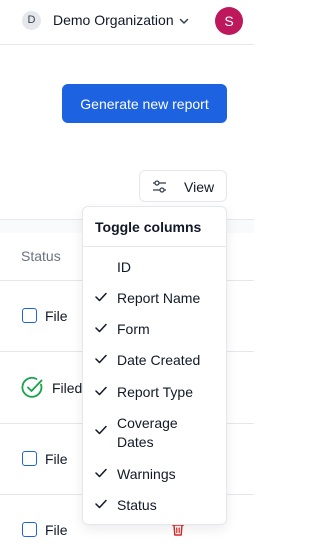 This screenshot has width=320, height=548. I want to click on column-header-status: Status, so click(41, 256).